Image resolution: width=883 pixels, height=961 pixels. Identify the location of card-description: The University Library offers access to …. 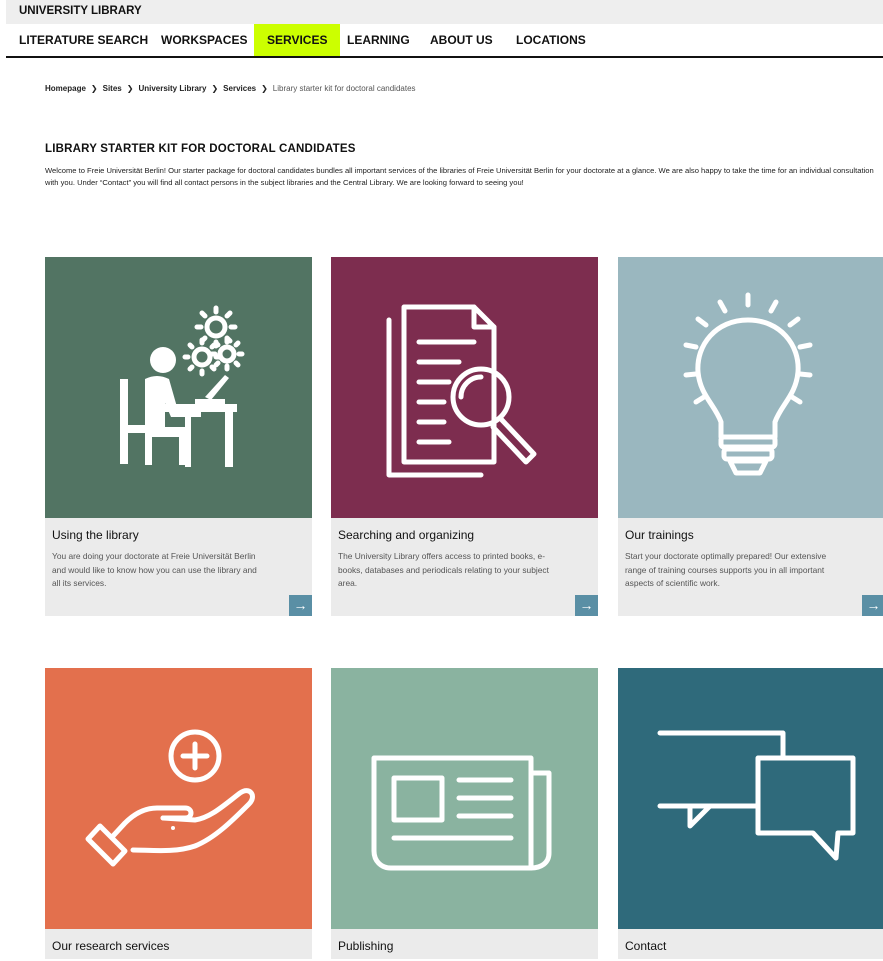
(443, 569).